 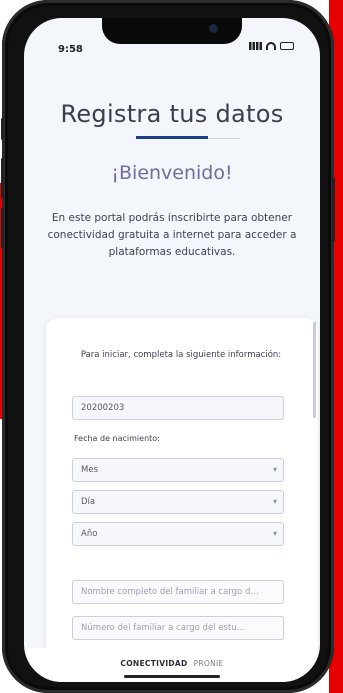 What do you see at coordinates (117, 438) in the screenshot?
I see `birth-date-label: Fecha de nacimiento:` at bounding box center [117, 438].